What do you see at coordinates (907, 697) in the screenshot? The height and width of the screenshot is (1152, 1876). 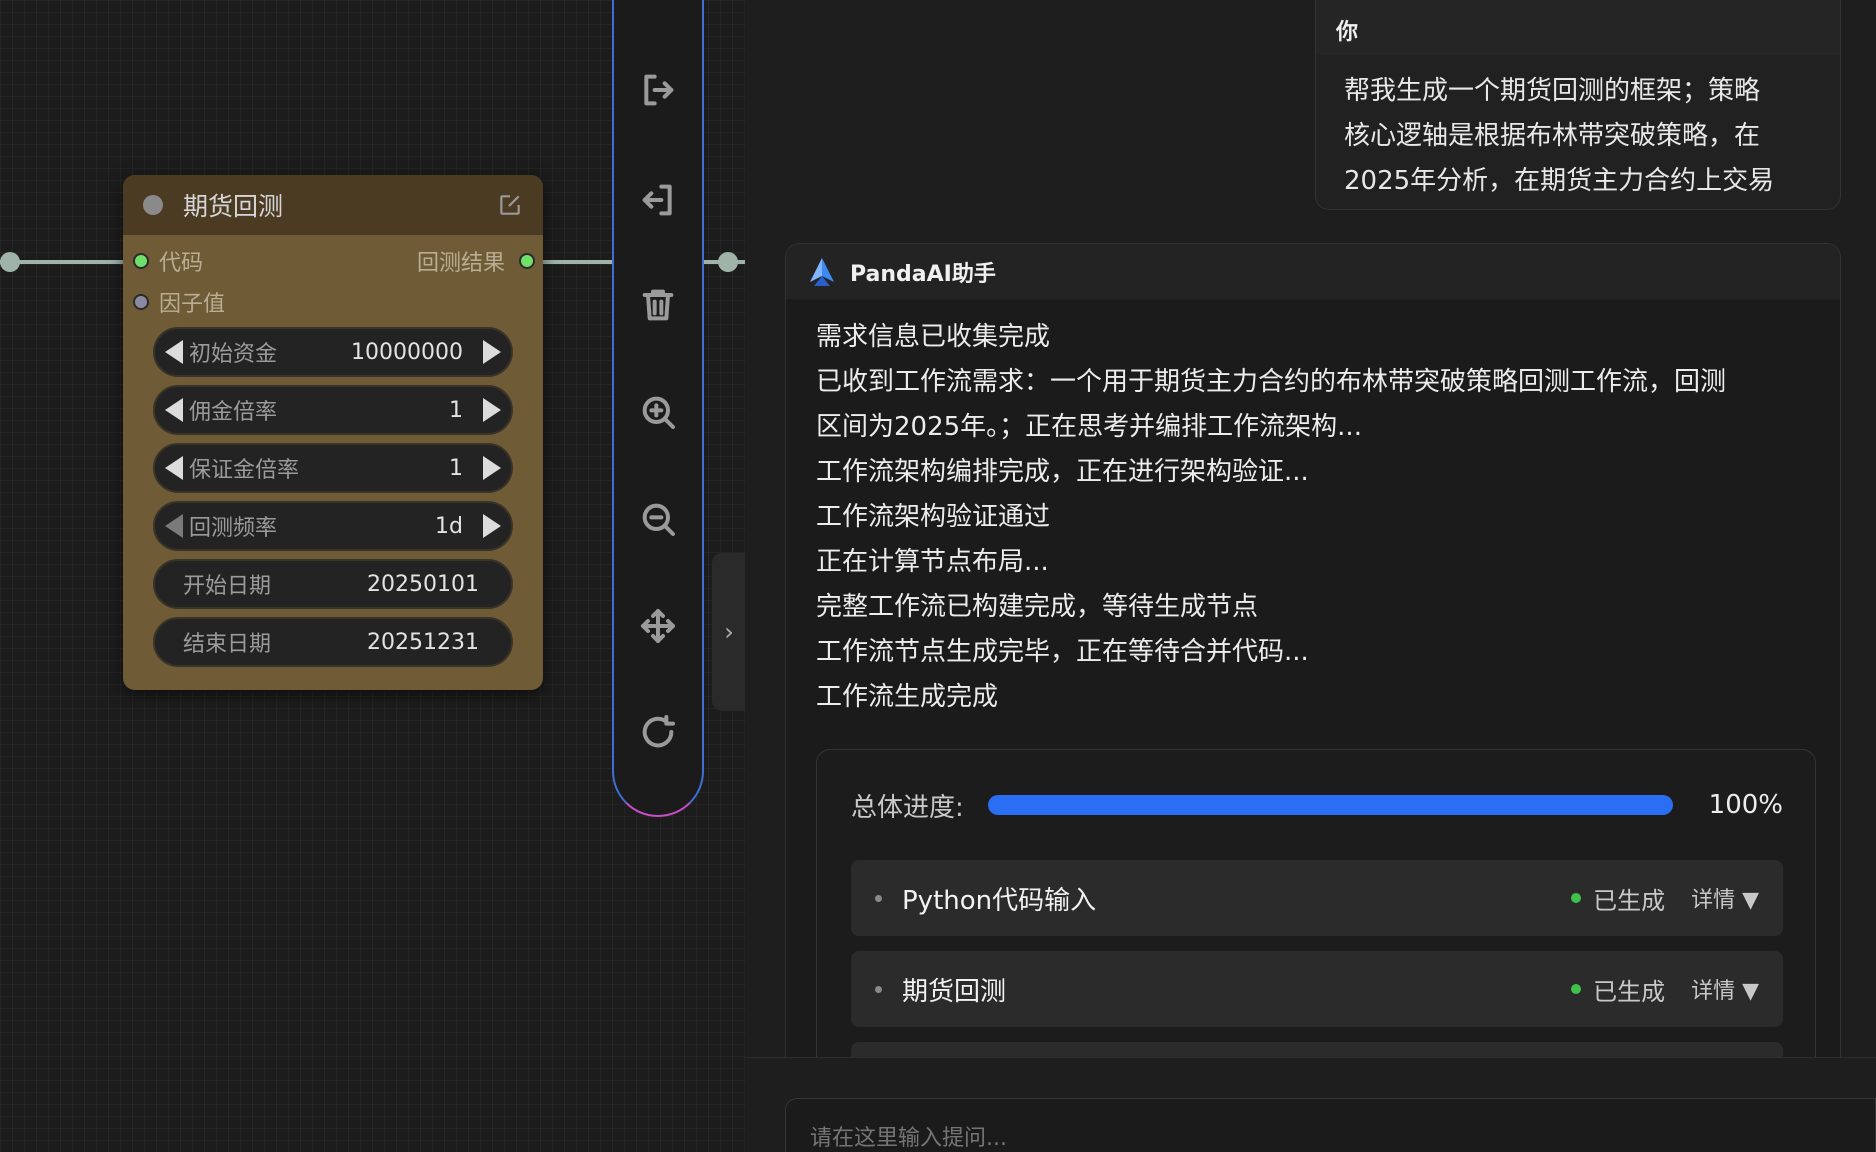 I see `assistant-line: 工作流生成完成` at bounding box center [907, 697].